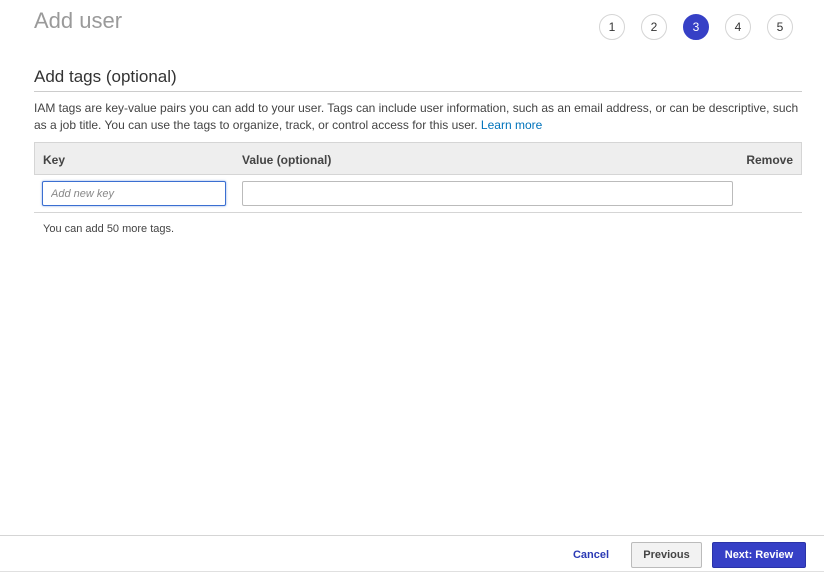 Image resolution: width=824 pixels, height=573 pixels. What do you see at coordinates (759, 555) in the screenshot?
I see `next-review-button: Next: Review` at bounding box center [759, 555].